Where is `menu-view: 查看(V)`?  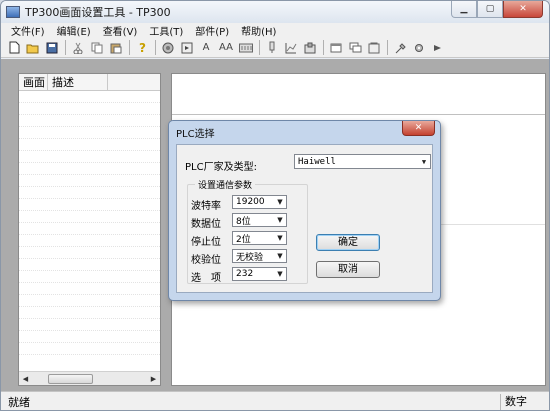 menu-view: 查看(V) is located at coordinates (120, 30).